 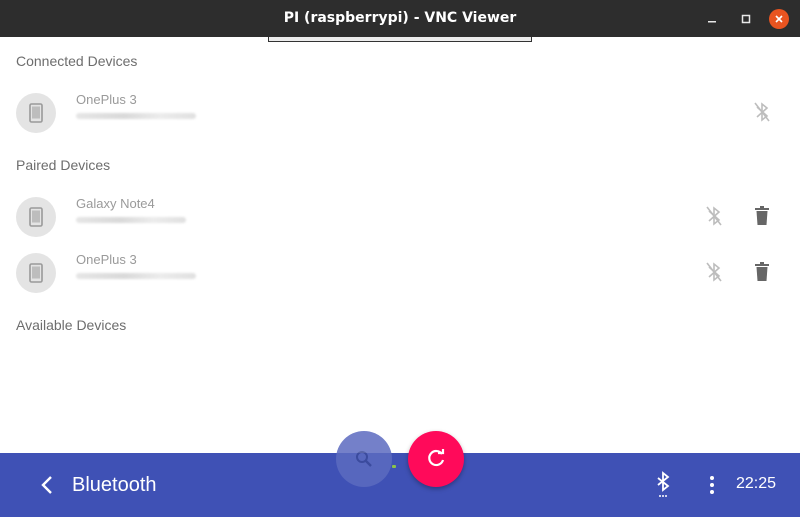 I want to click on minimize-button, so click(x=712, y=19).